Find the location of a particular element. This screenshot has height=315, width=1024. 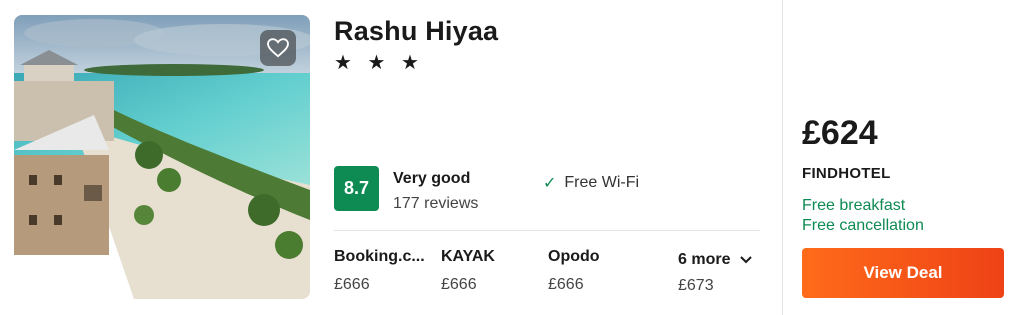

check-icon: ✓ is located at coordinates (550, 183).